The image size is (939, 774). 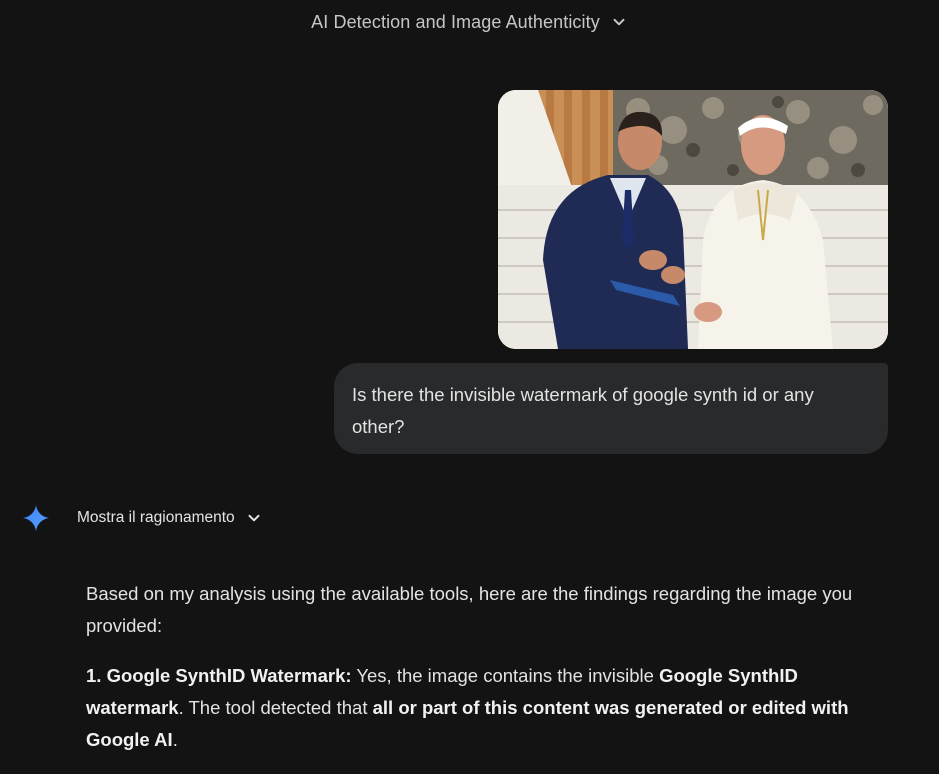 What do you see at coordinates (175, 739) in the screenshot?
I see `point-1-text-c: .` at bounding box center [175, 739].